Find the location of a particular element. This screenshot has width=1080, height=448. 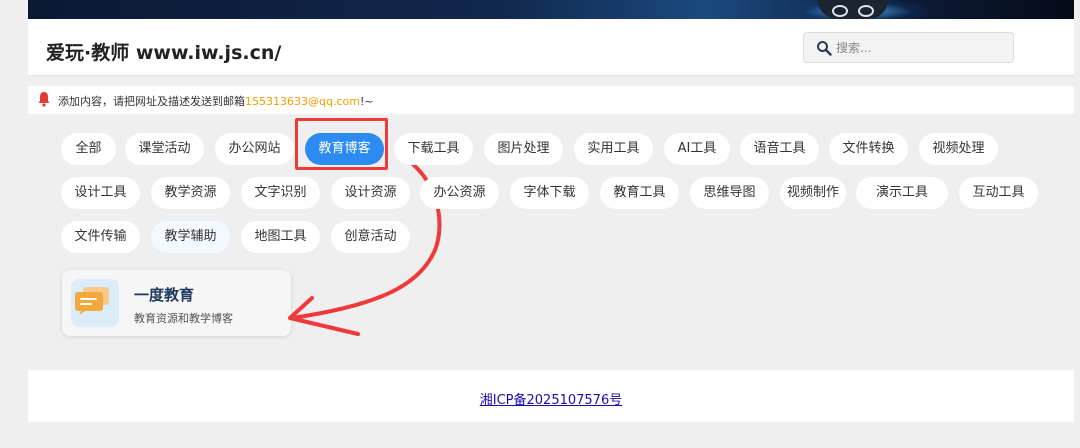

category-chip: 全部 is located at coordinates (88, 149).